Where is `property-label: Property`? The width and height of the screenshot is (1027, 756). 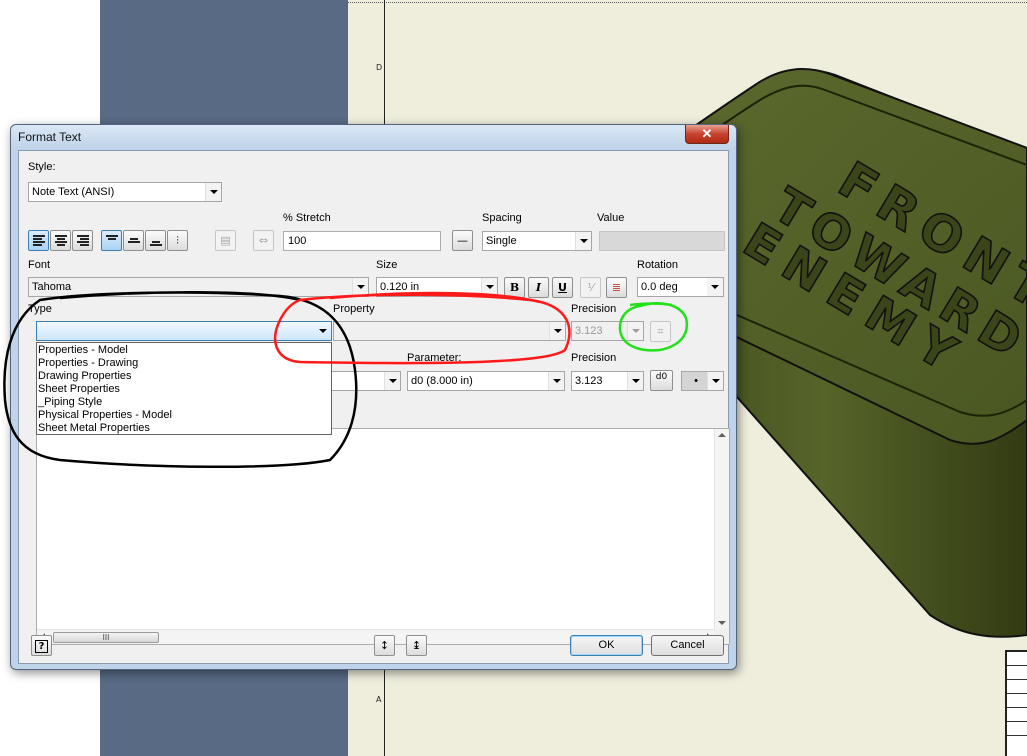 property-label: Property is located at coordinates (354, 309).